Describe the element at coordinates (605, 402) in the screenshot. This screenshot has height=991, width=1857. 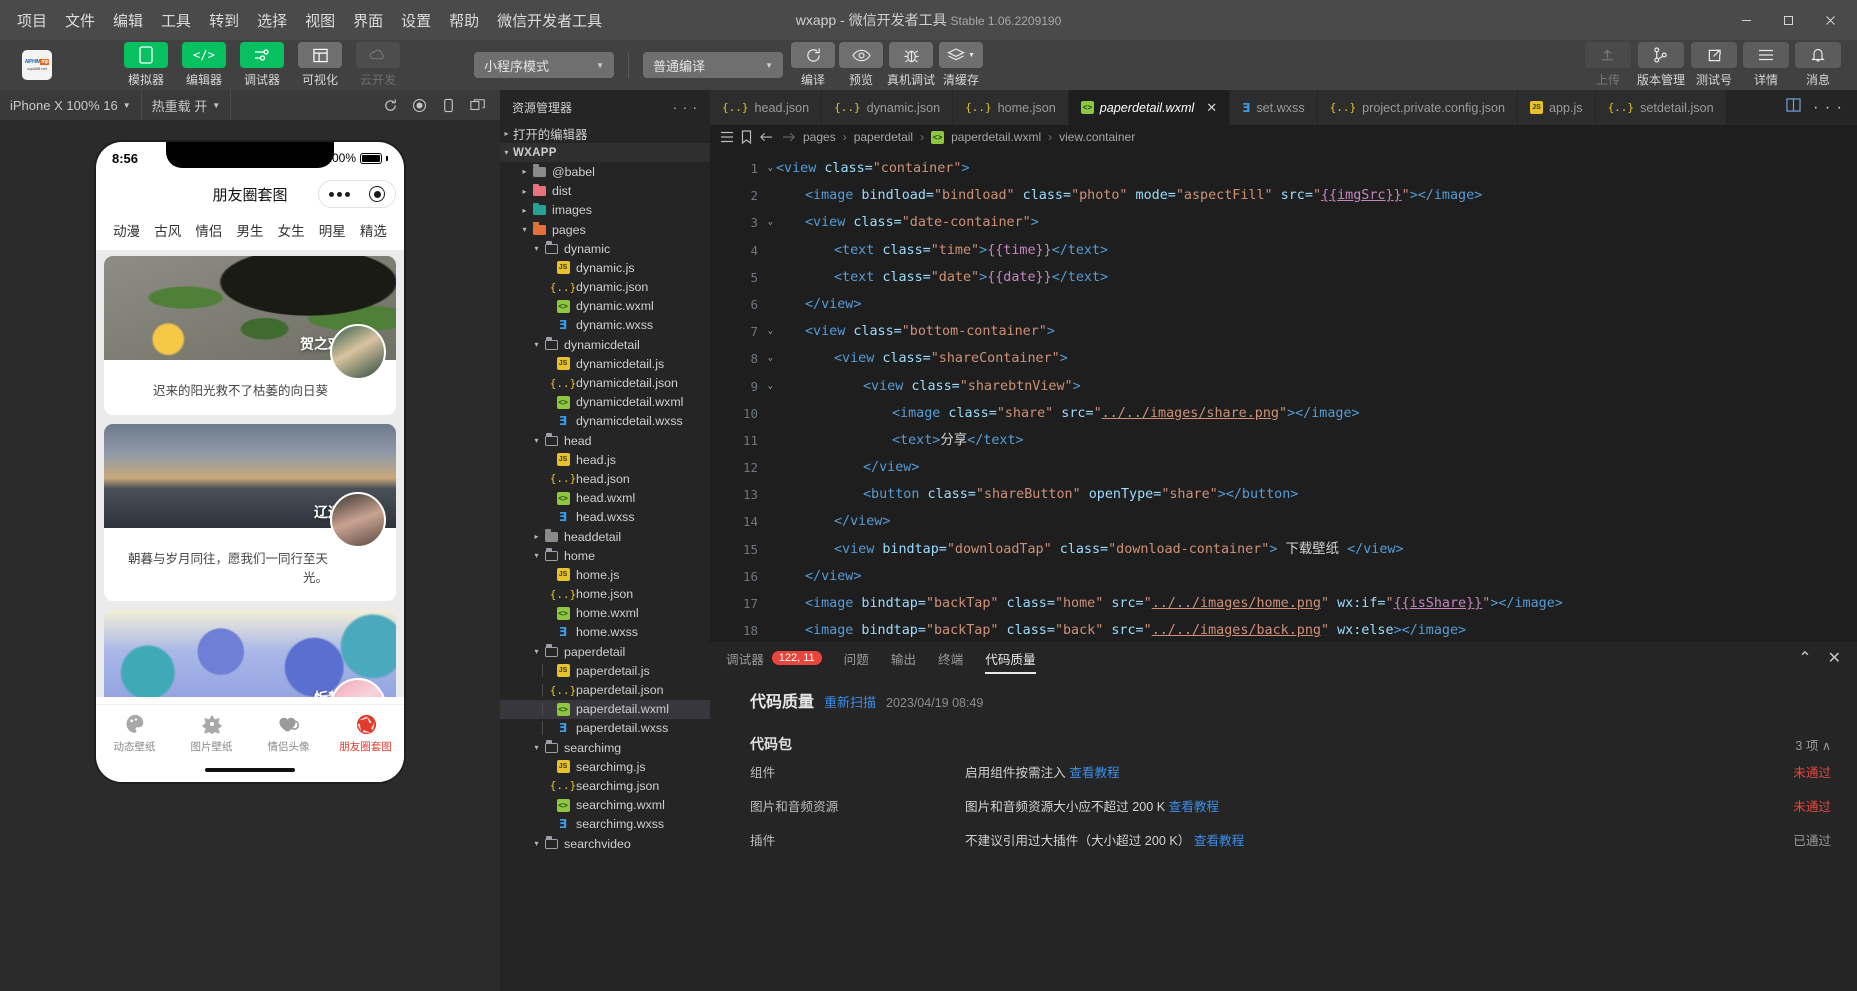
I see `file-tree-item: <> dynamicdetail.wxml` at that location.